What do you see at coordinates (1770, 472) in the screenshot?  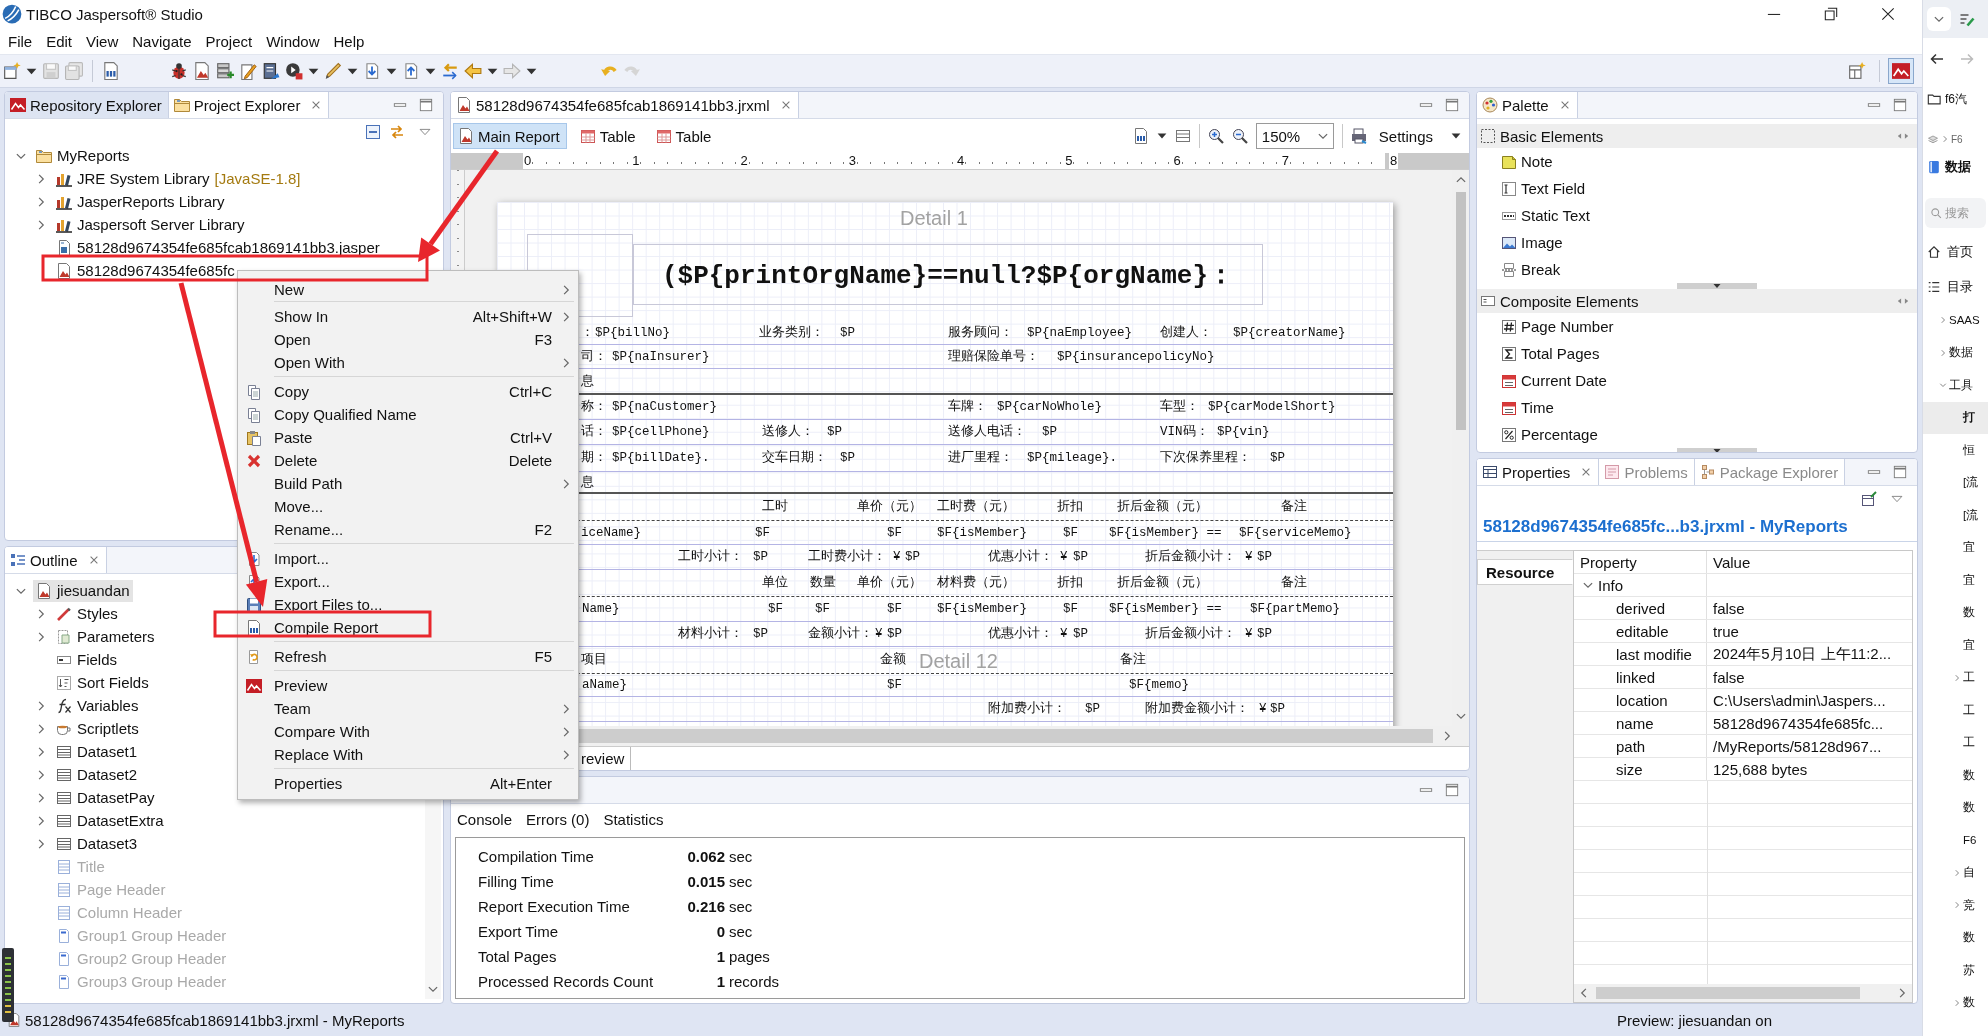 I see `view-tab: Package Explorer` at bounding box center [1770, 472].